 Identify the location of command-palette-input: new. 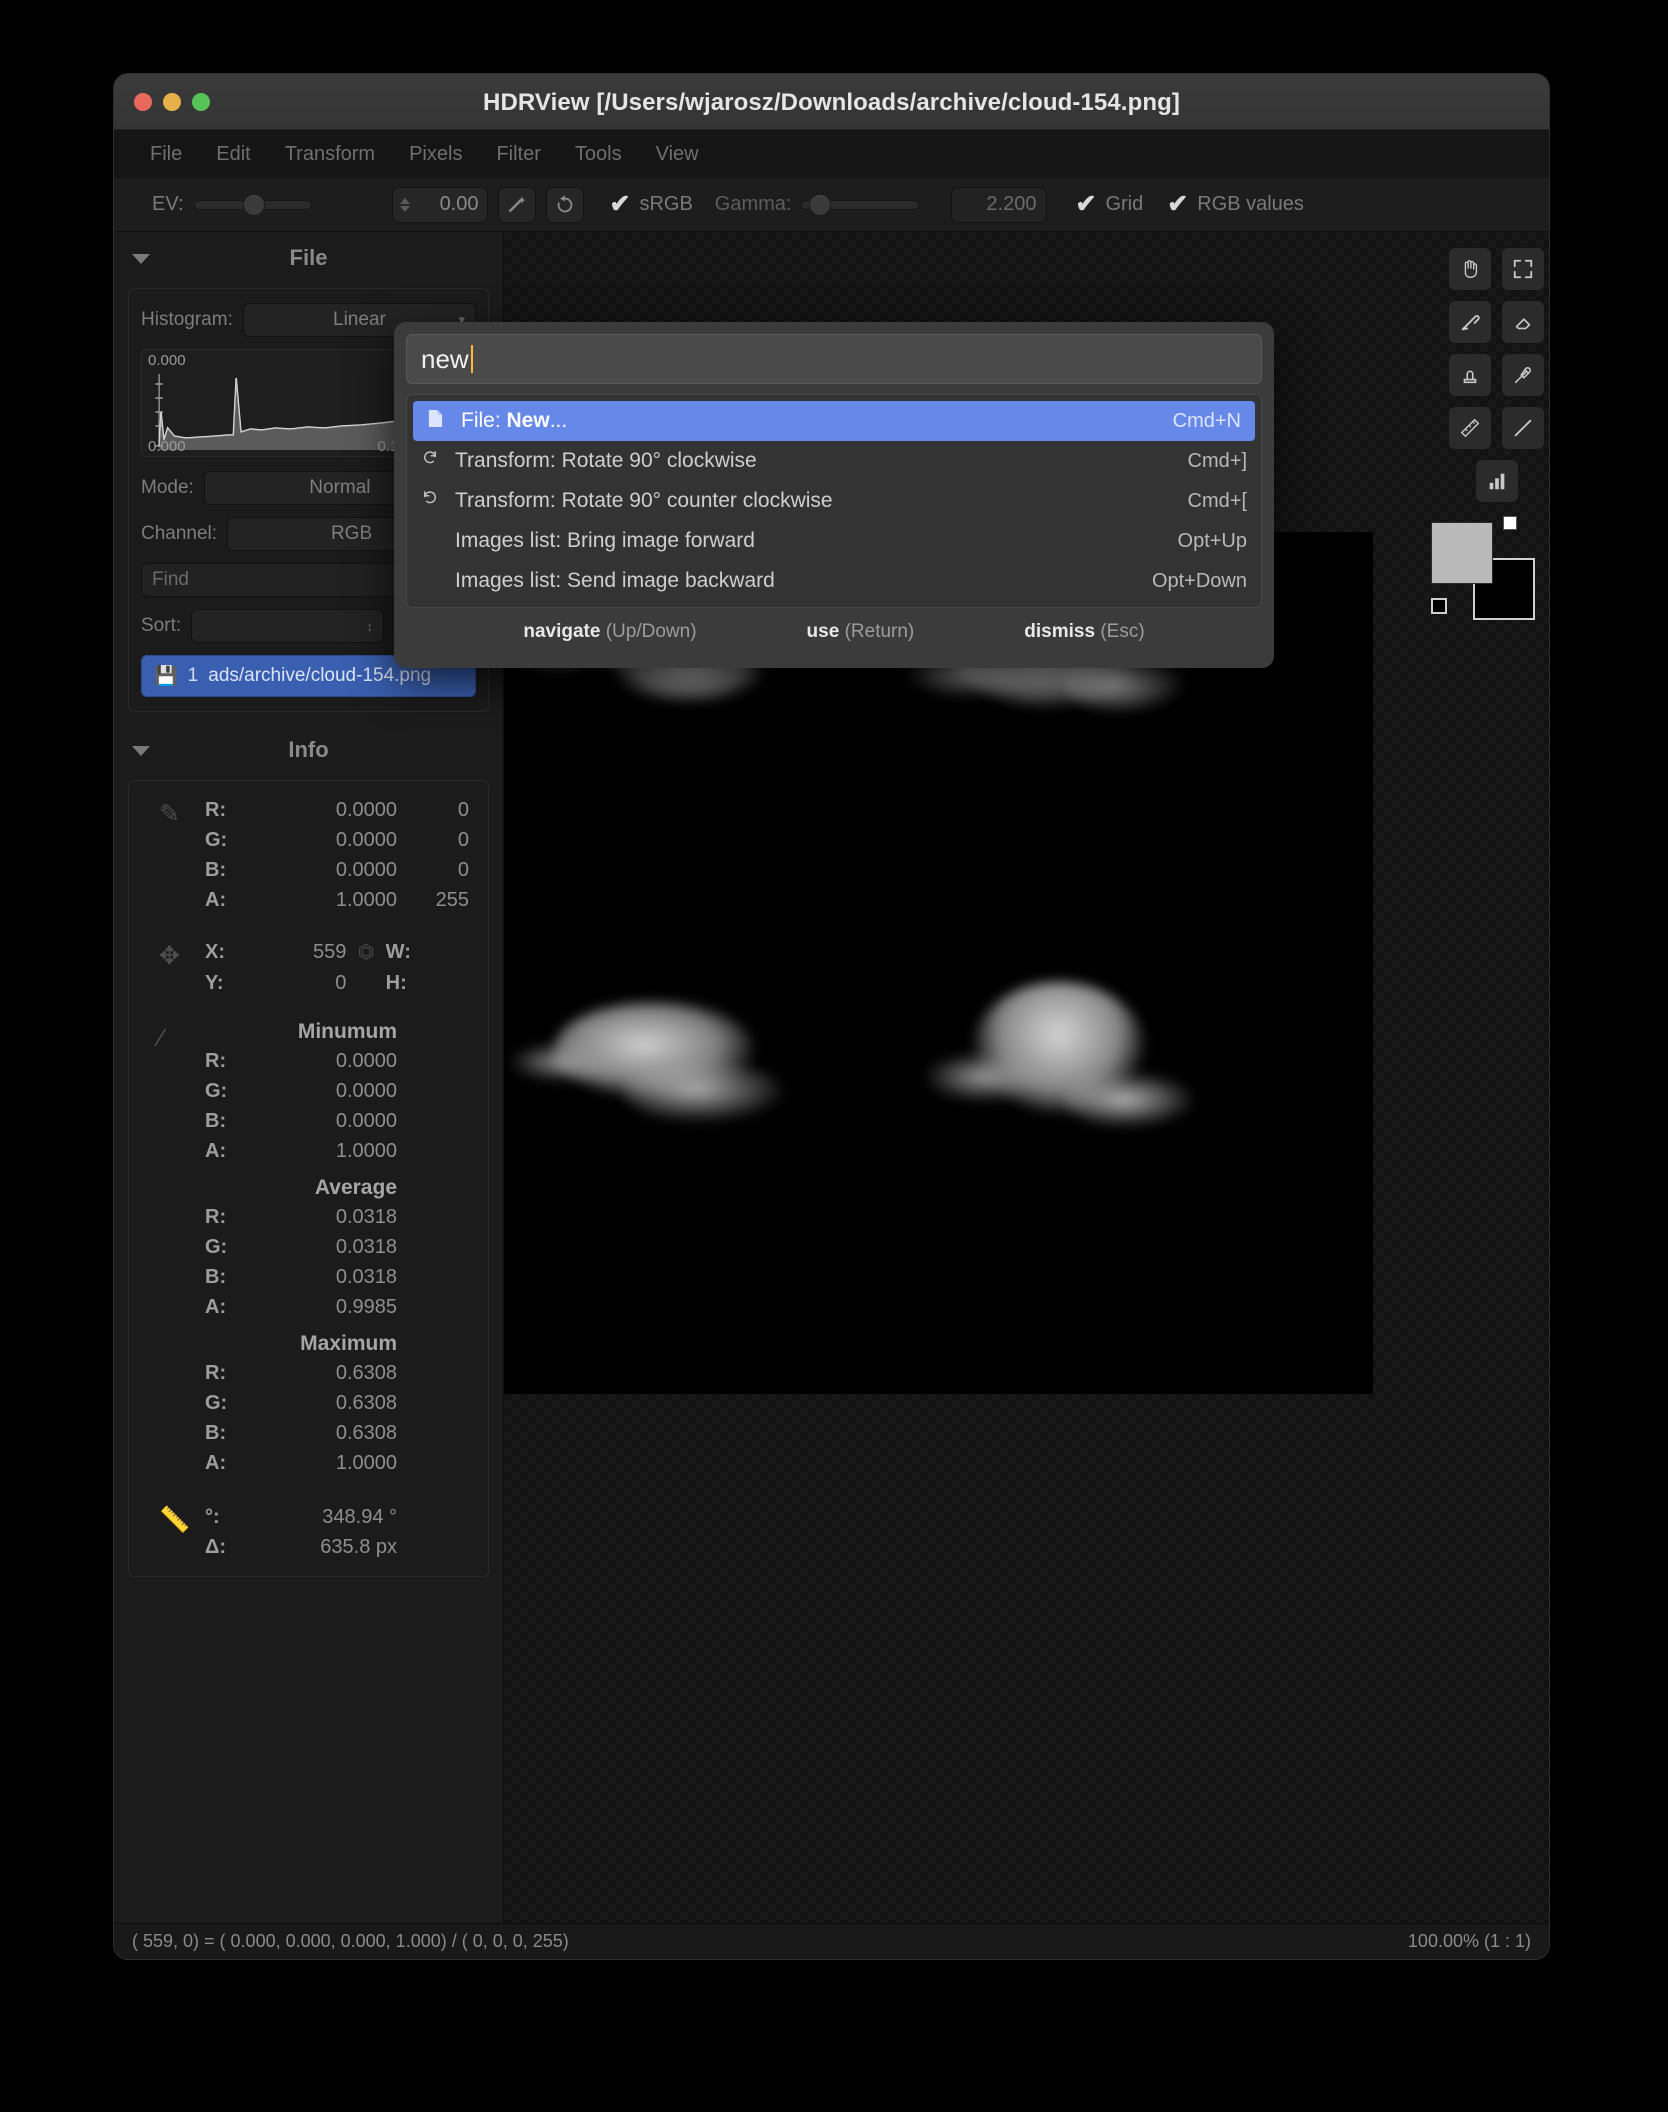
(834, 359).